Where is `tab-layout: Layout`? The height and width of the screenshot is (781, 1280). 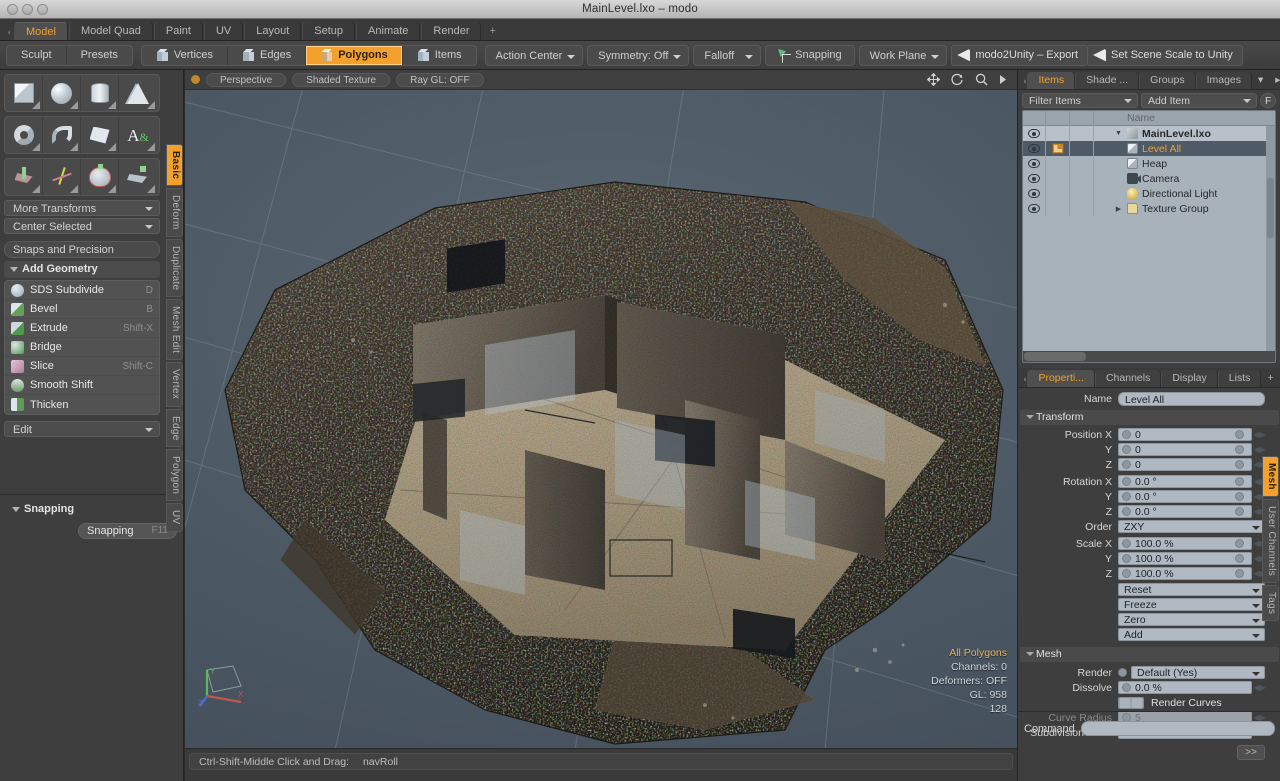 tab-layout: Layout is located at coordinates (273, 31).